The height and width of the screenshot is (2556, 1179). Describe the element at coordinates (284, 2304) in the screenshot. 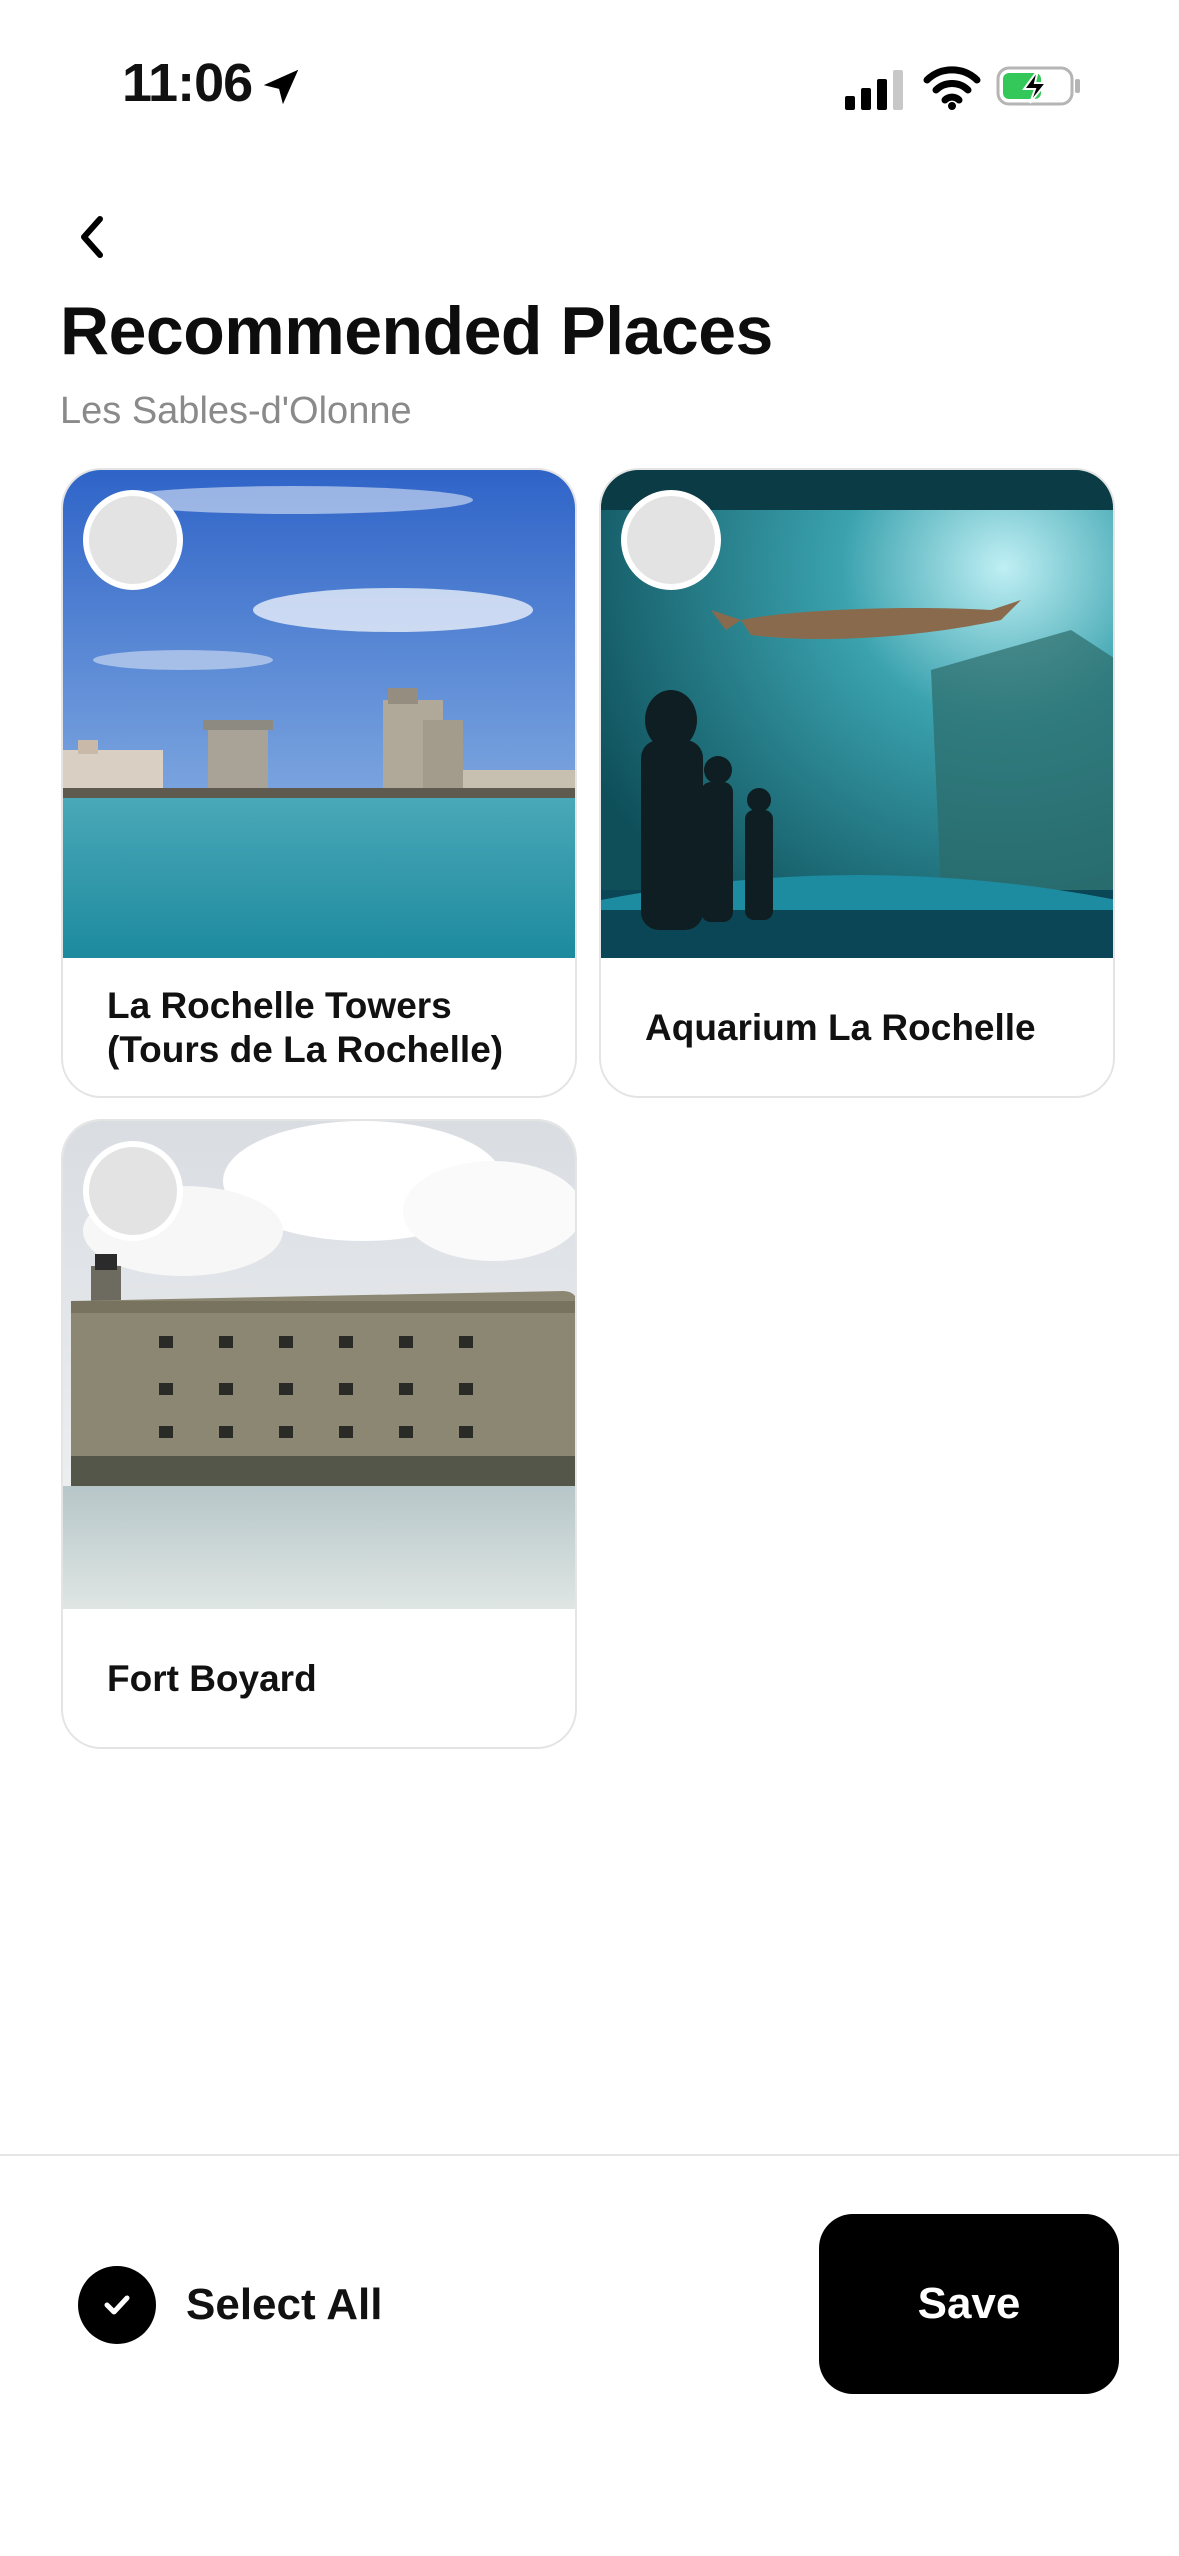

I see `select-all-label: Select All` at that location.